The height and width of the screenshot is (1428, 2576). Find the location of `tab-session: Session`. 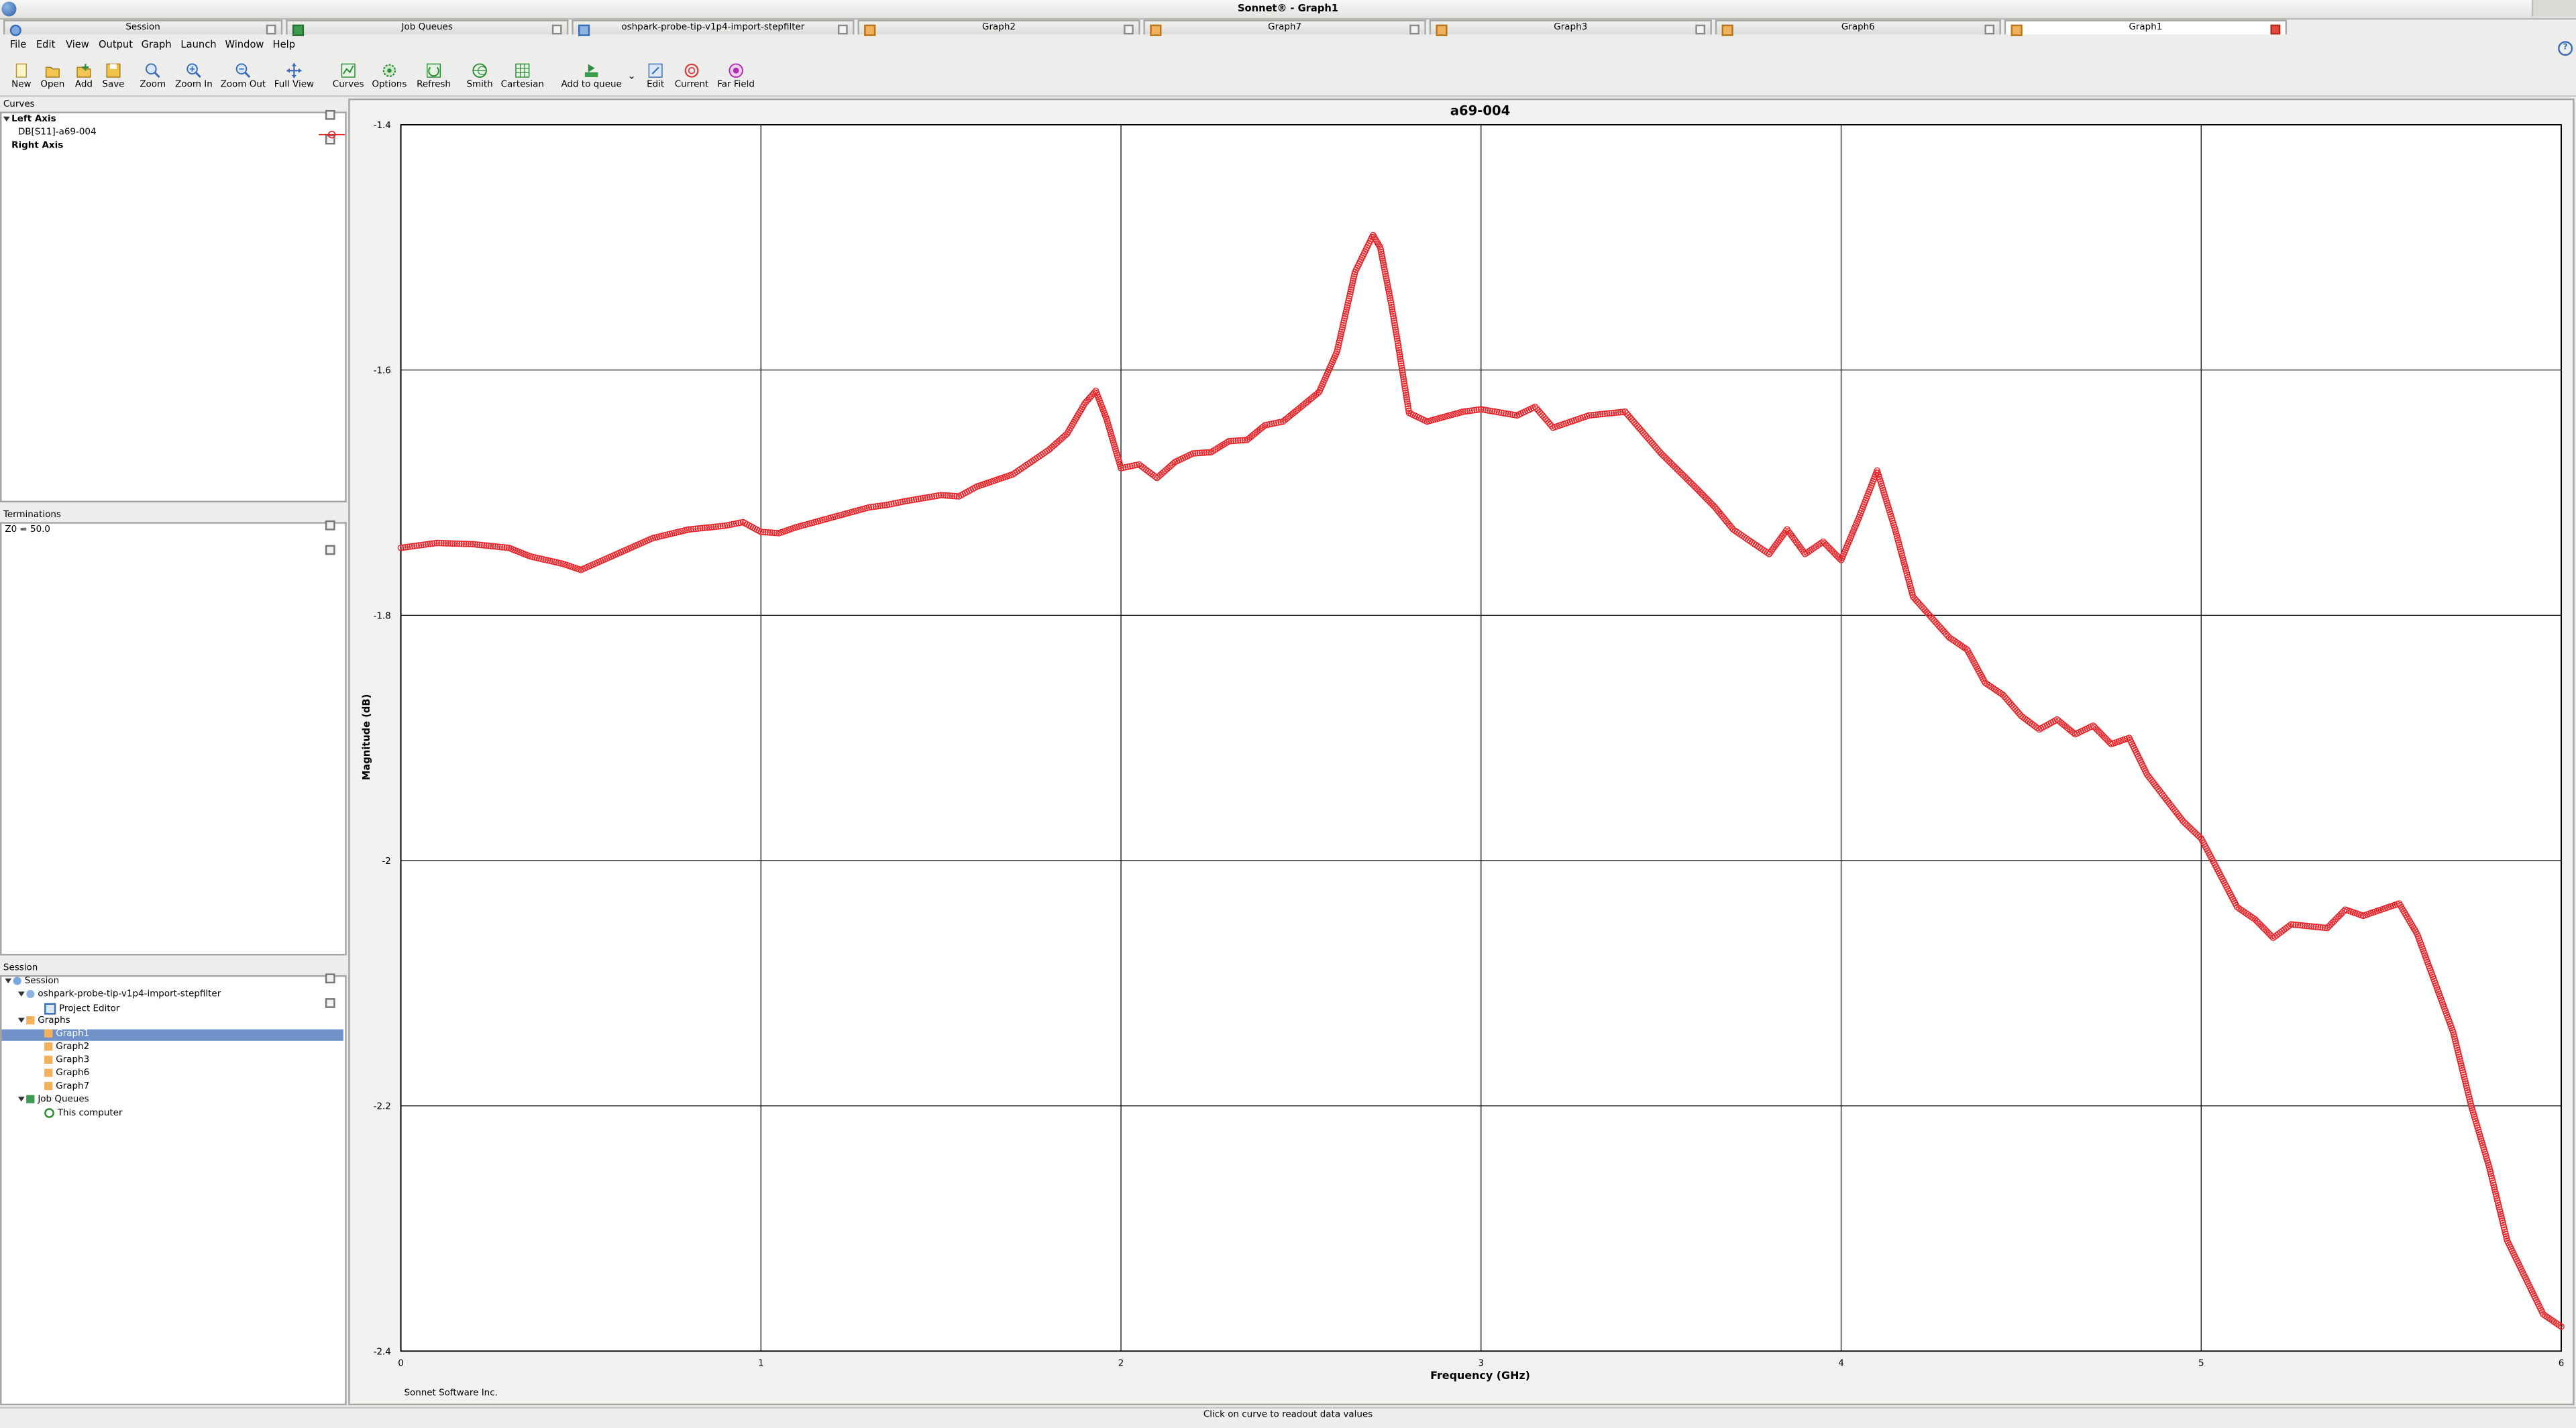

tab-session: Session is located at coordinates (143, 27).